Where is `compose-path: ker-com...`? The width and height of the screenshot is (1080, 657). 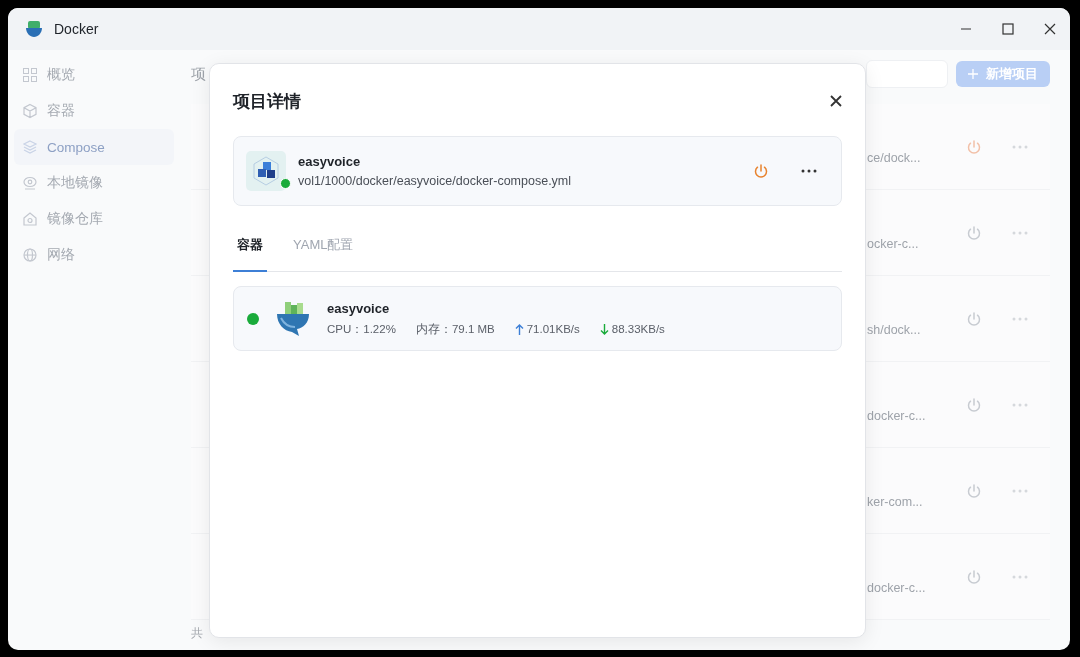
compose-path: ker-com... is located at coordinates (895, 501).